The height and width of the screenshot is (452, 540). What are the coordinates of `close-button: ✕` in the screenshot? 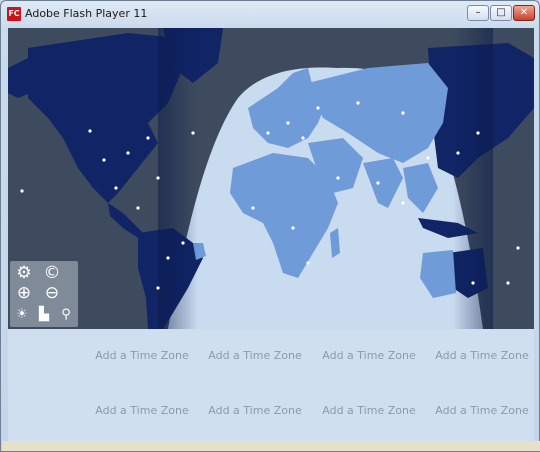 It's located at (524, 13).